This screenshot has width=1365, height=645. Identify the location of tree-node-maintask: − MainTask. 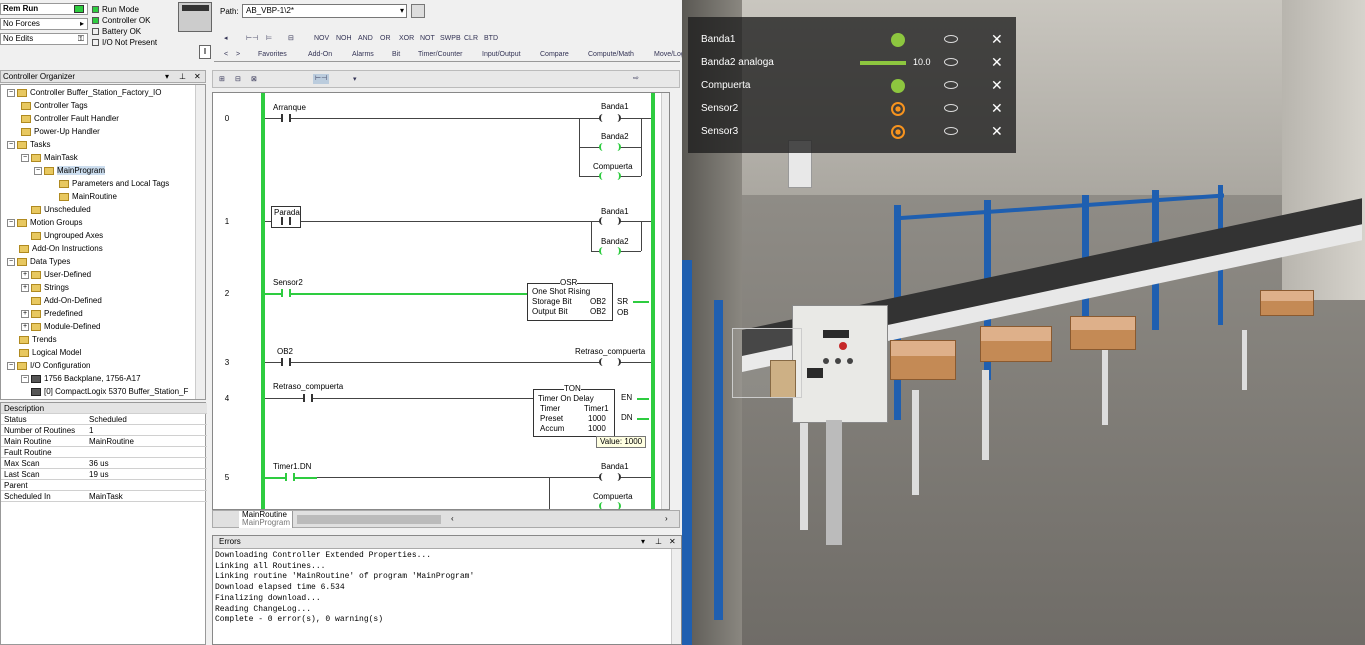
(49, 158).